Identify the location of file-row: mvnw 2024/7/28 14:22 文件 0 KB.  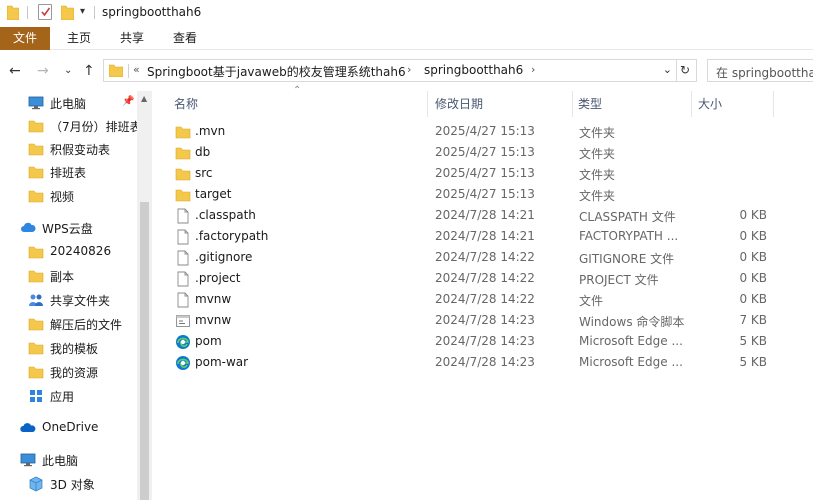
(471, 299).